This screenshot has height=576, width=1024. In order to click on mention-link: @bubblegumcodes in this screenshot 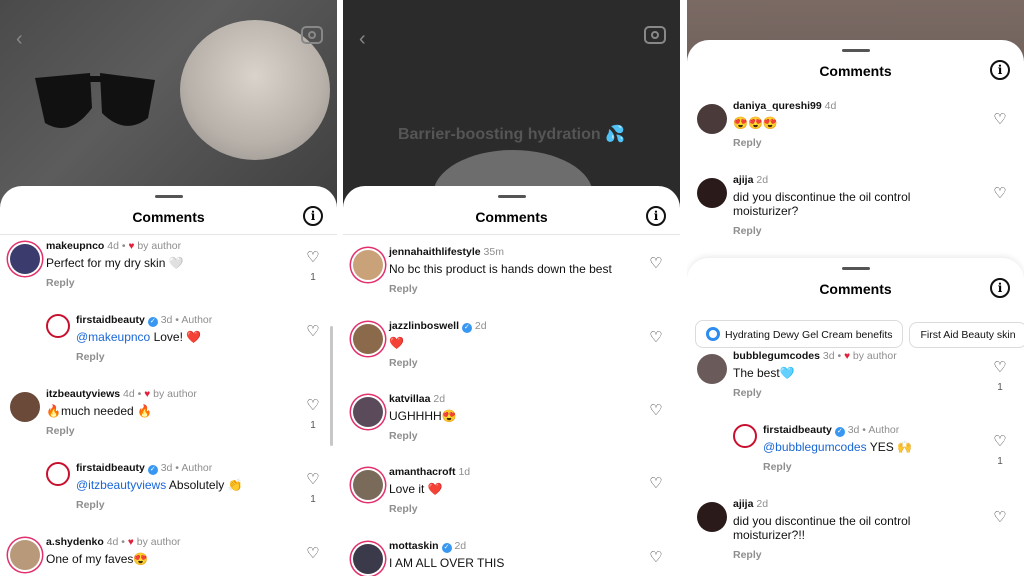, I will do `click(815, 447)`.